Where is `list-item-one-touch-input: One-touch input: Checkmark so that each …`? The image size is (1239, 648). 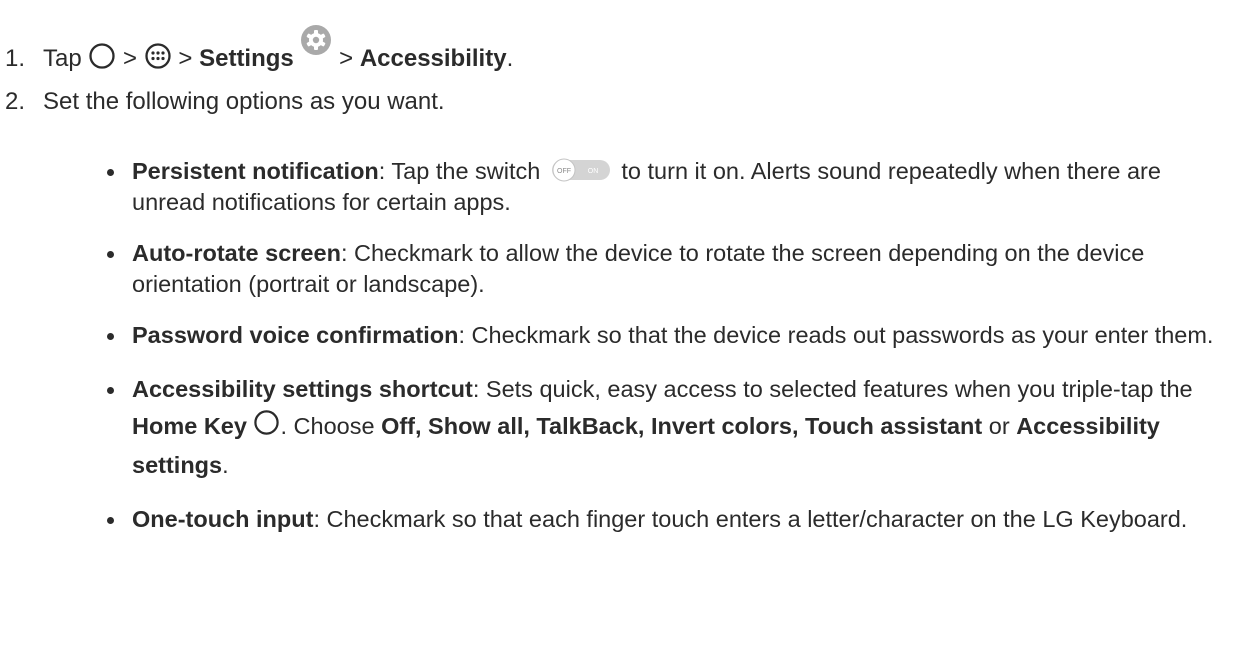
list-item-one-touch-input: One-touch input: Checkmark so that each … is located at coordinates (664, 519).